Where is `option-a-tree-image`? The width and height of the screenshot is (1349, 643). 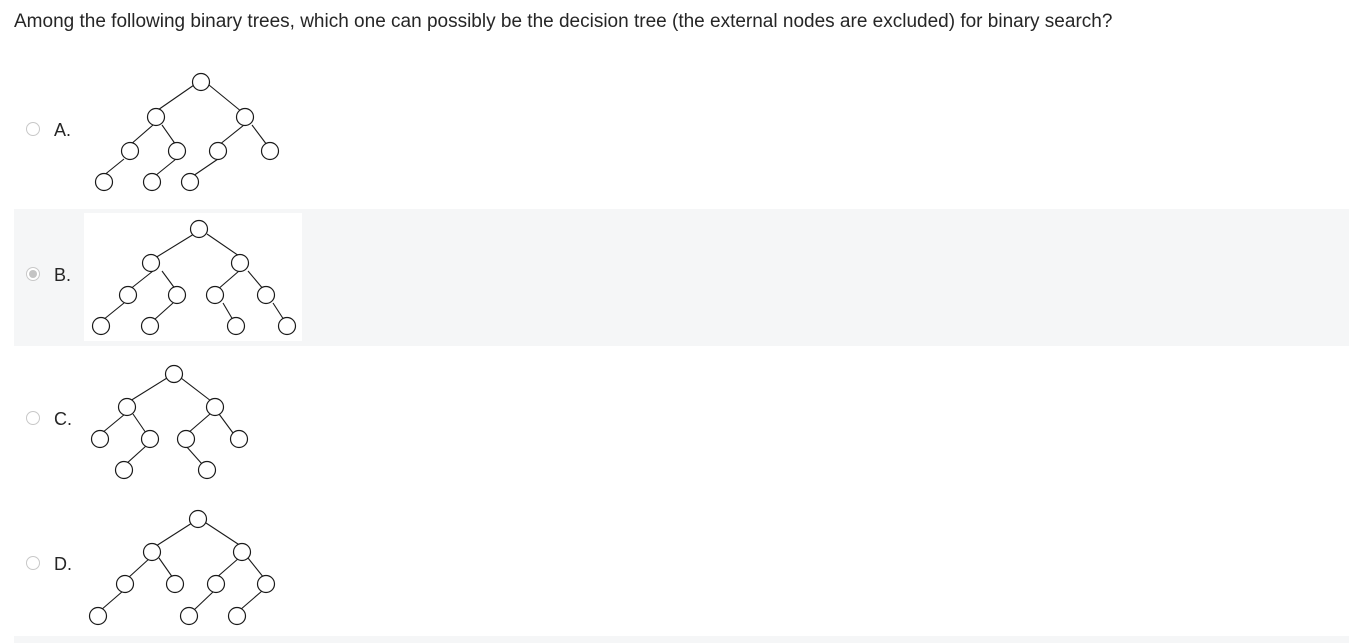
option-a-tree-image is located at coordinates (193, 133).